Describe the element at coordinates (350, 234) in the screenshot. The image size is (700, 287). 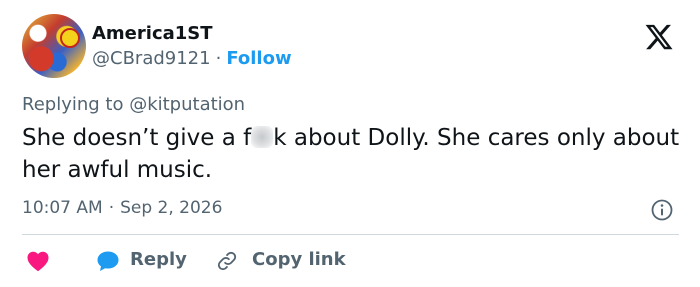
I see `divider` at that location.